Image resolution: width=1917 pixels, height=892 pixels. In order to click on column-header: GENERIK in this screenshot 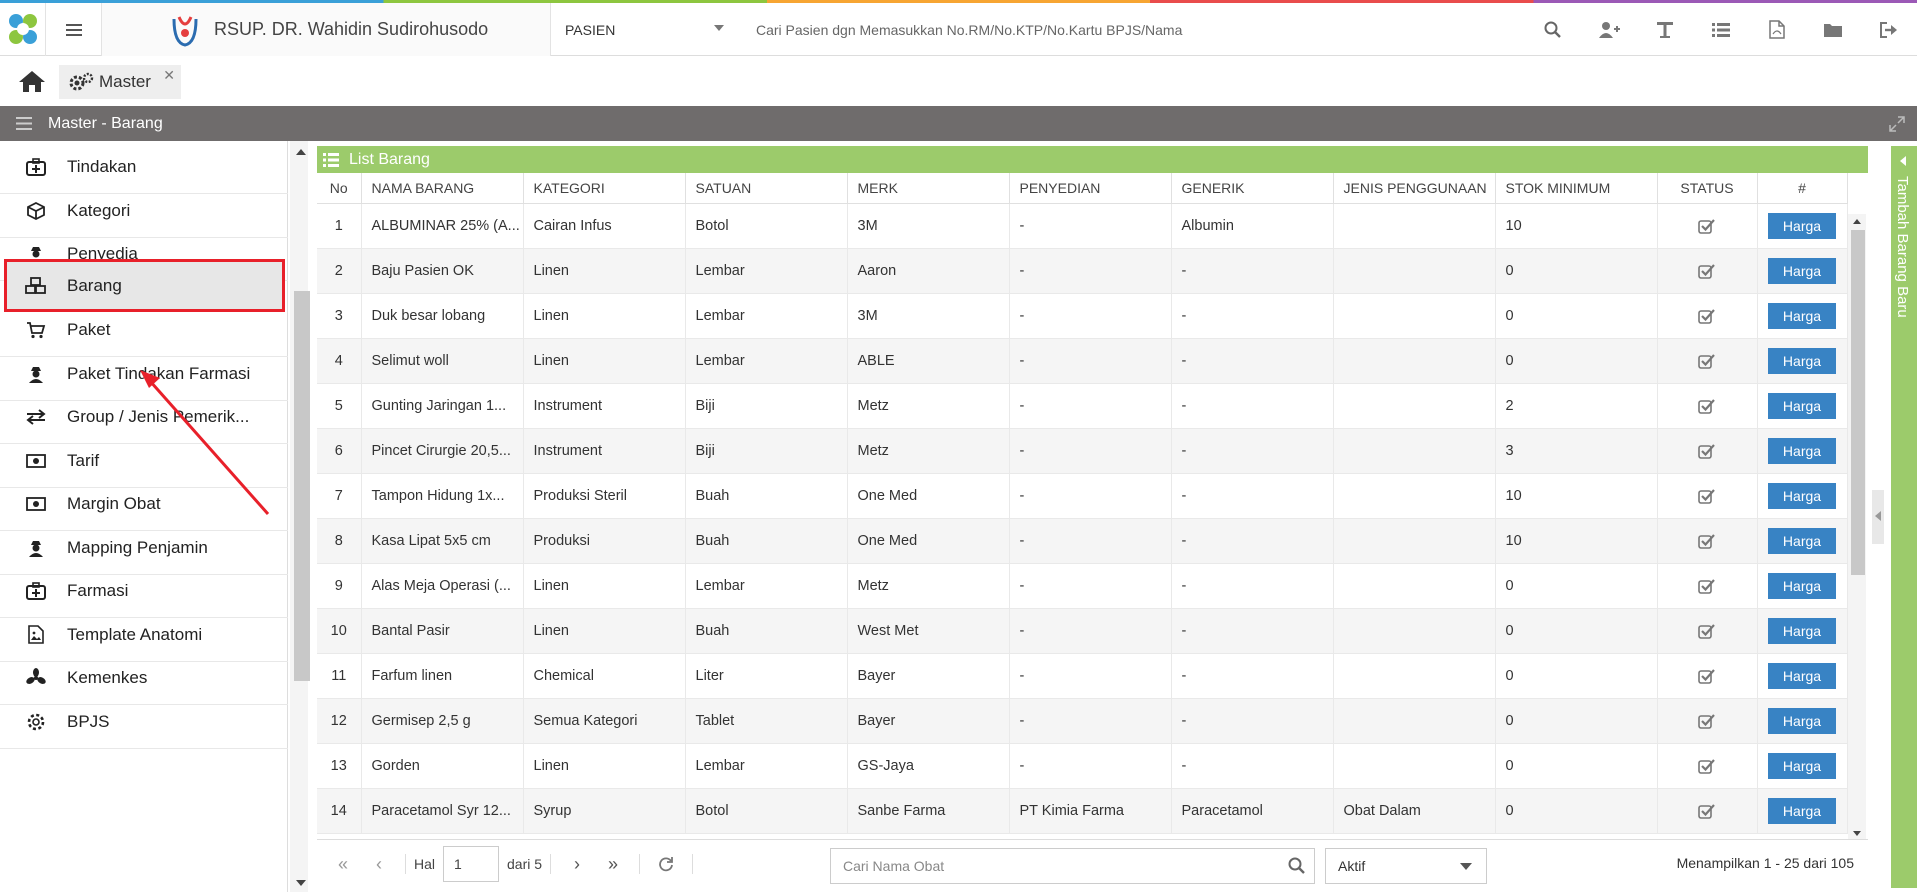, I will do `click(1252, 188)`.